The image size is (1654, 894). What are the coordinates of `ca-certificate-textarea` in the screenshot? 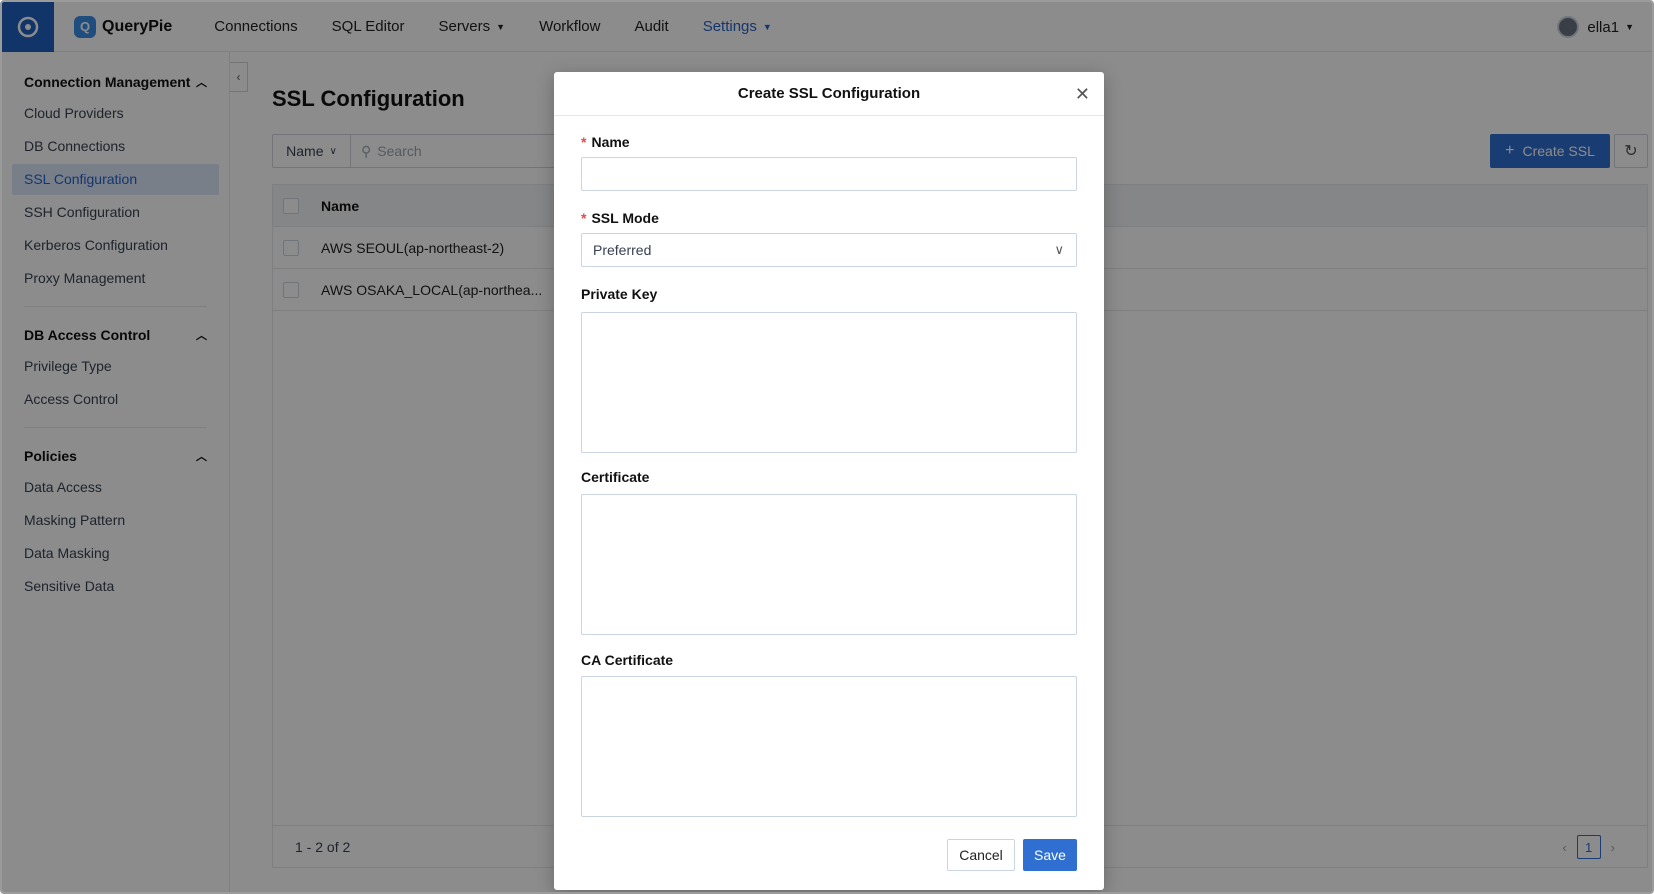 It's located at (829, 746).